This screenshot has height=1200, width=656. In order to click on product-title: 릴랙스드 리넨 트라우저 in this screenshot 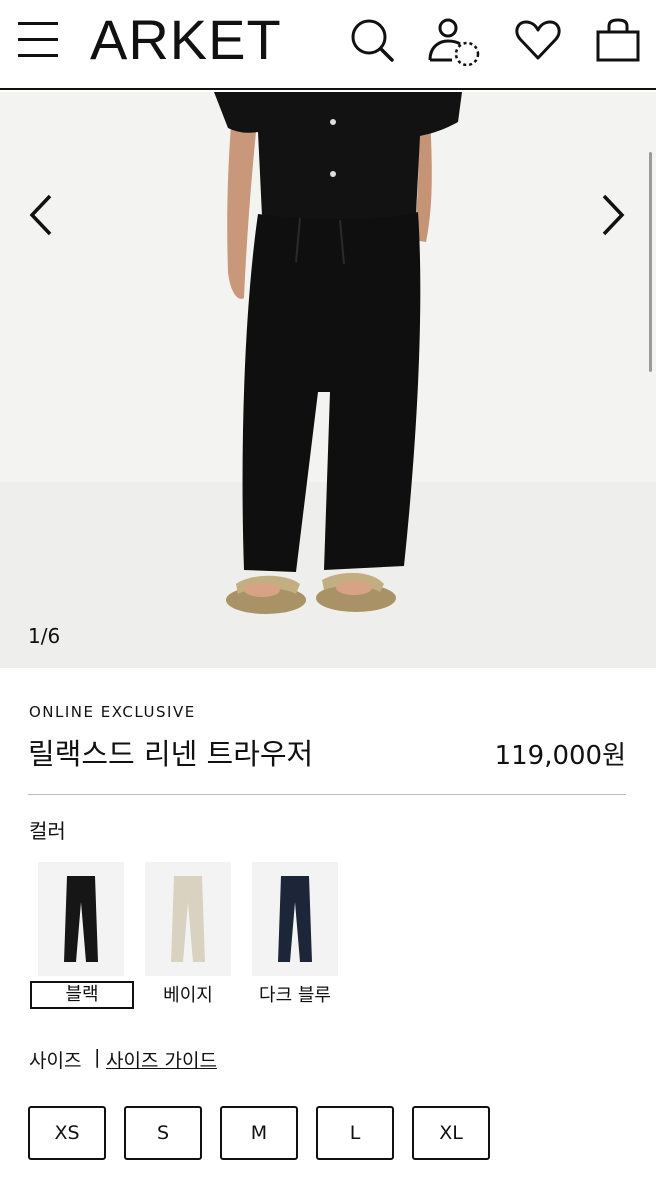, I will do `click(171, 754)`.